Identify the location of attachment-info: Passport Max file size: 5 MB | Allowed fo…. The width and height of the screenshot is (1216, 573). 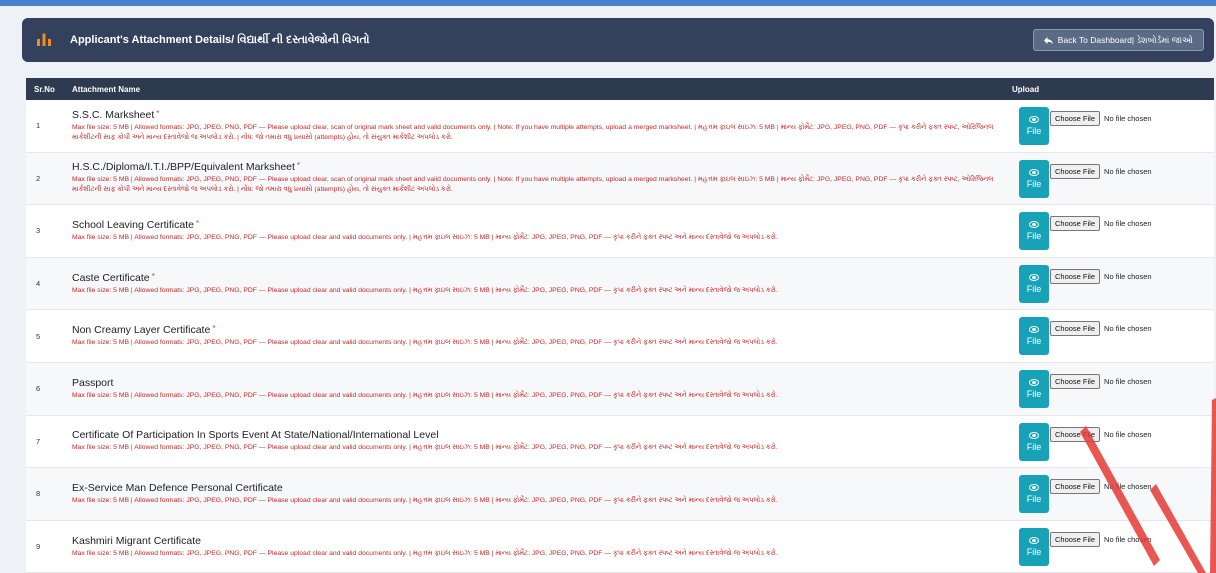
(534, 389).